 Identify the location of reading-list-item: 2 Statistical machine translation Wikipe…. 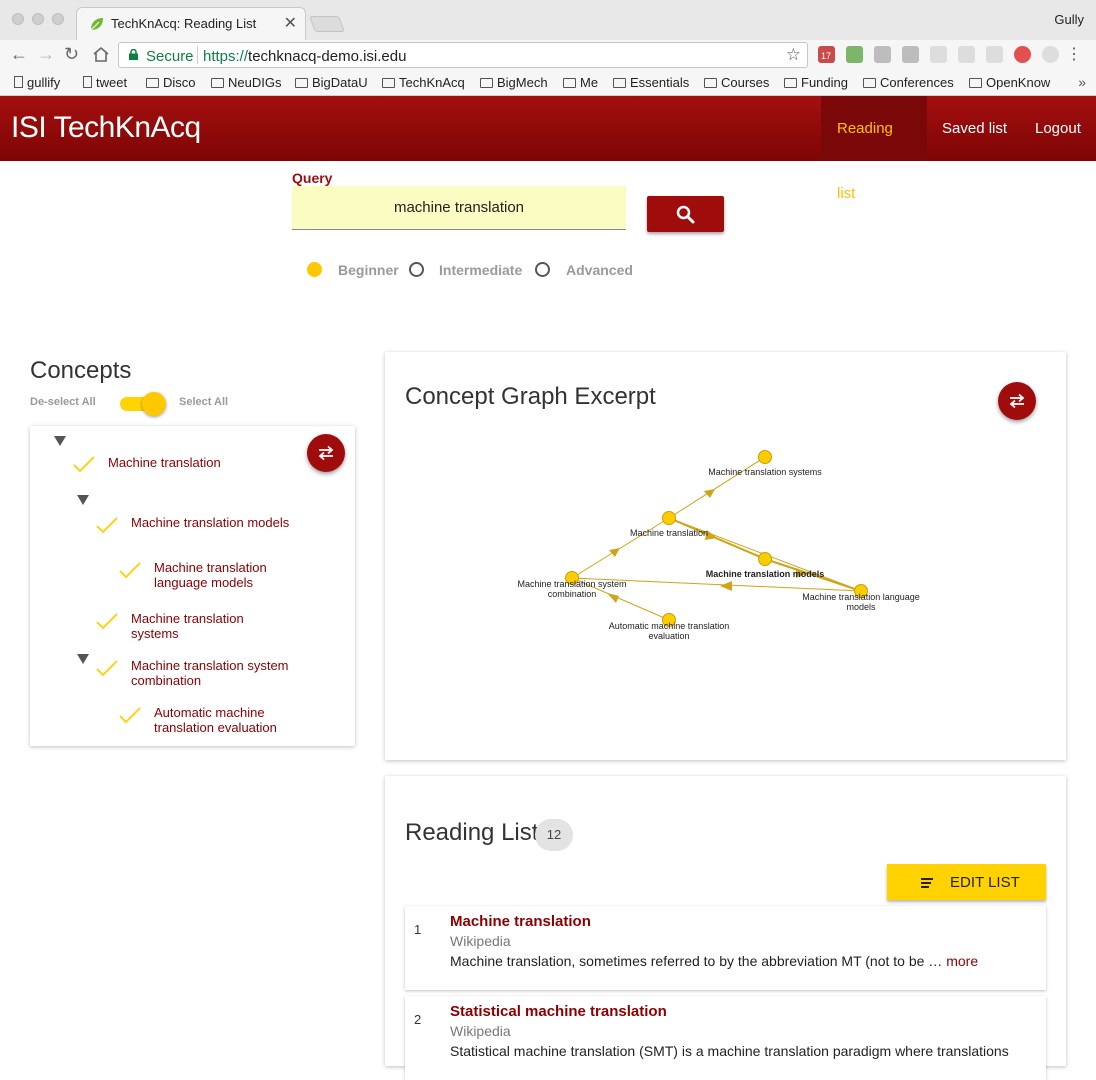
(725, 1038).